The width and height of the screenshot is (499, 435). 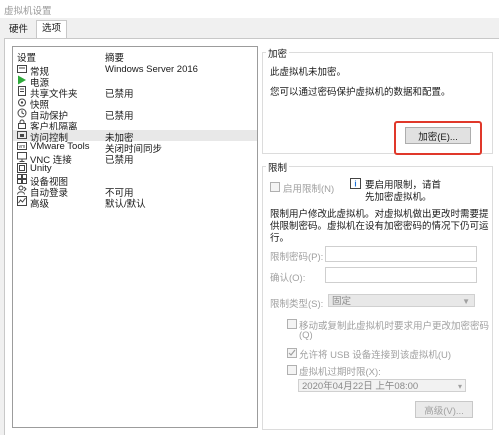 What do you see at coordinates (135, 82) in the screenshot?
I see `list-item-power: 电源` at bounding box center [135, 82].